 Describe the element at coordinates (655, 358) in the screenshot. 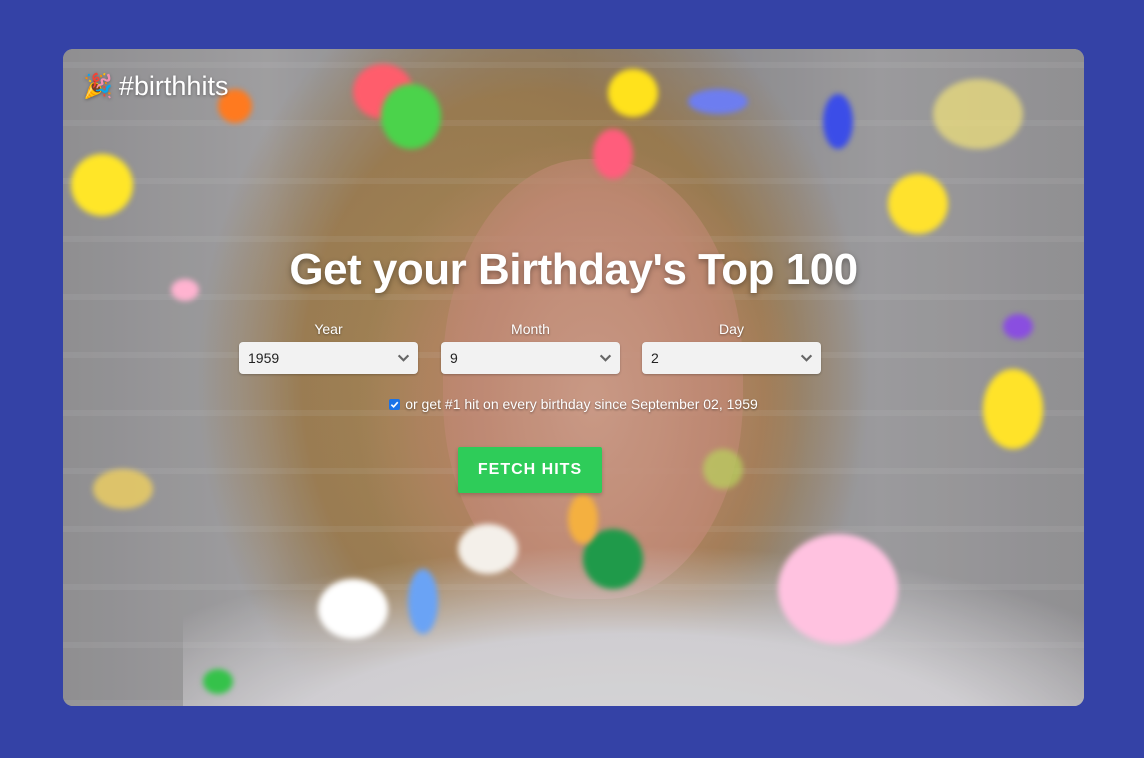

I see `day-value: 2` at that location.